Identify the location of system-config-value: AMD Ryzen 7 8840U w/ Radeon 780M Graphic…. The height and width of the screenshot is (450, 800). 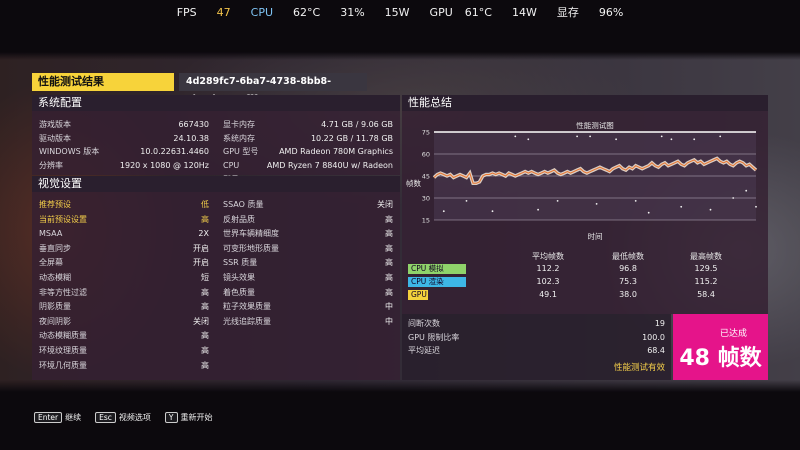
(329, 172).